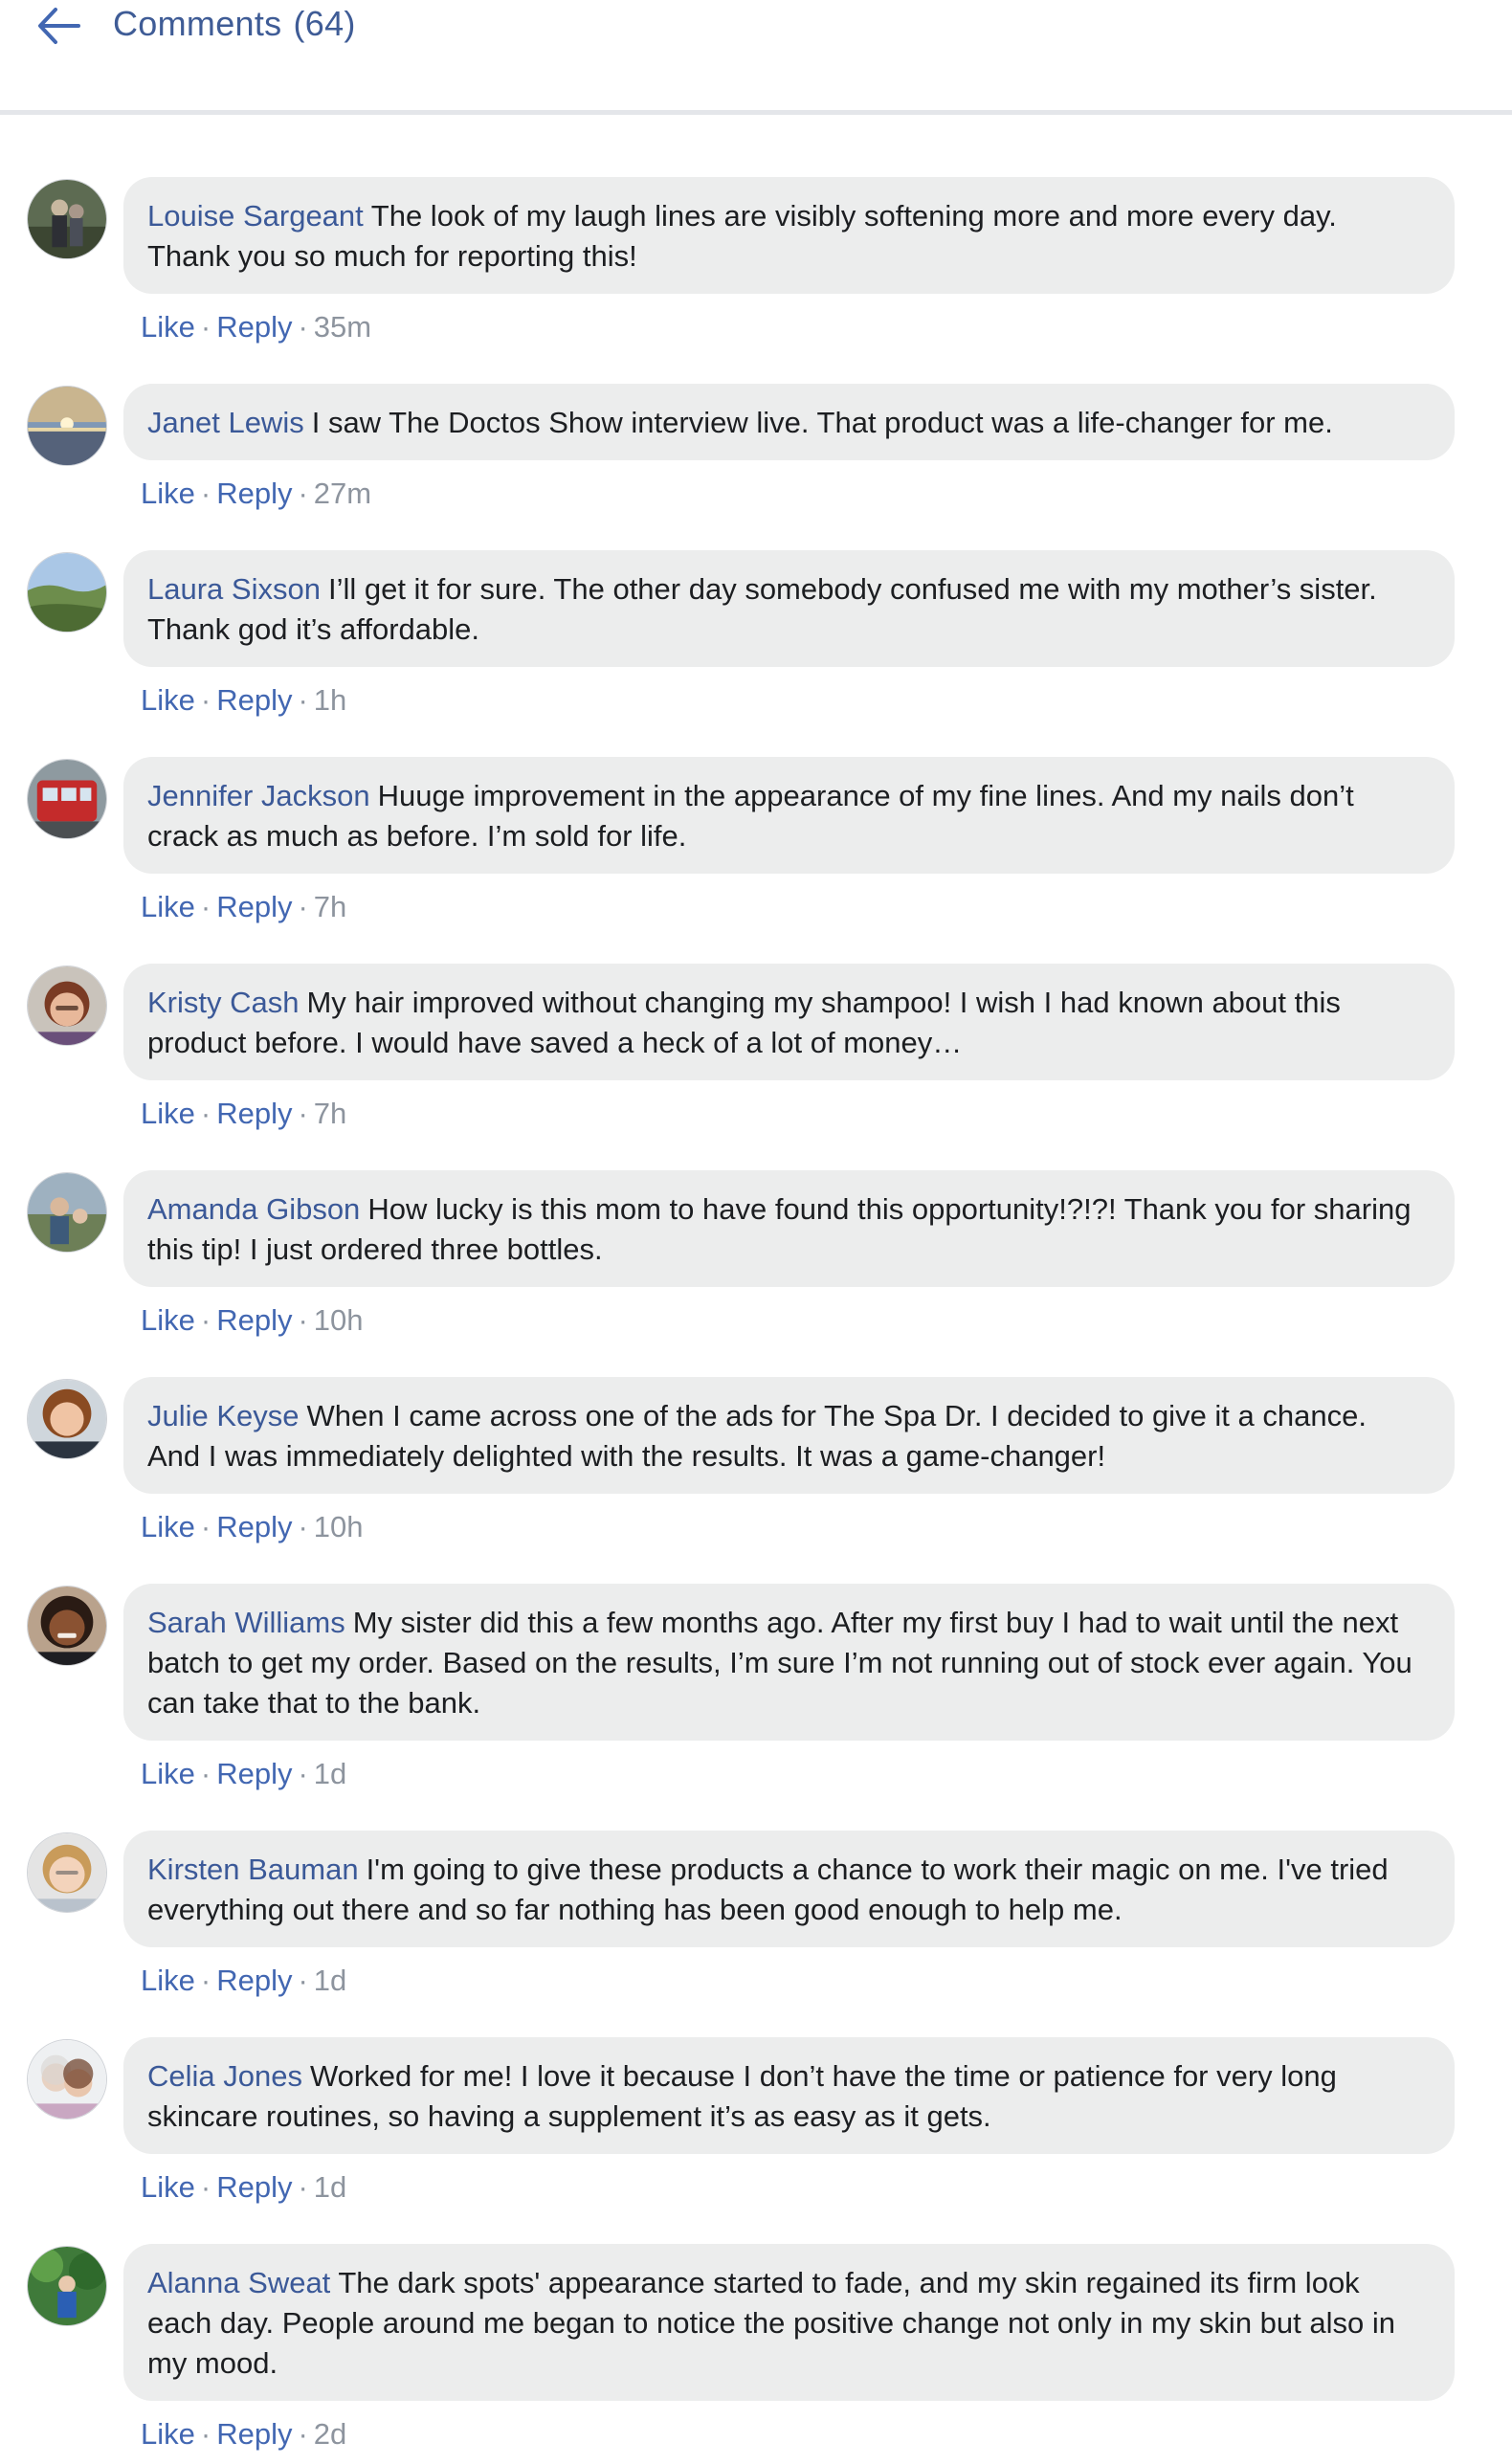  What do you see at coordinates (59, 26) in the screenshot?
I see `arrow-left-icon` at bounding box center [59, 26].